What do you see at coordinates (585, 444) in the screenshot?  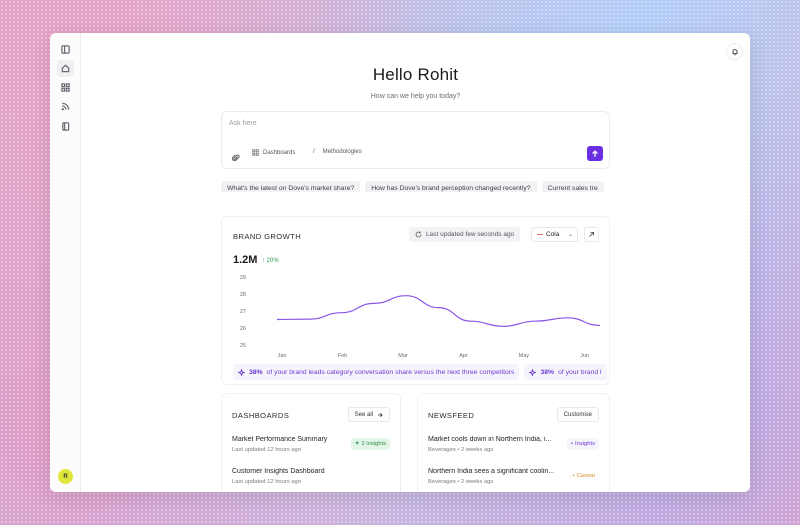 I see `news-tag-label: Insights` at bounding box center [585, 444].